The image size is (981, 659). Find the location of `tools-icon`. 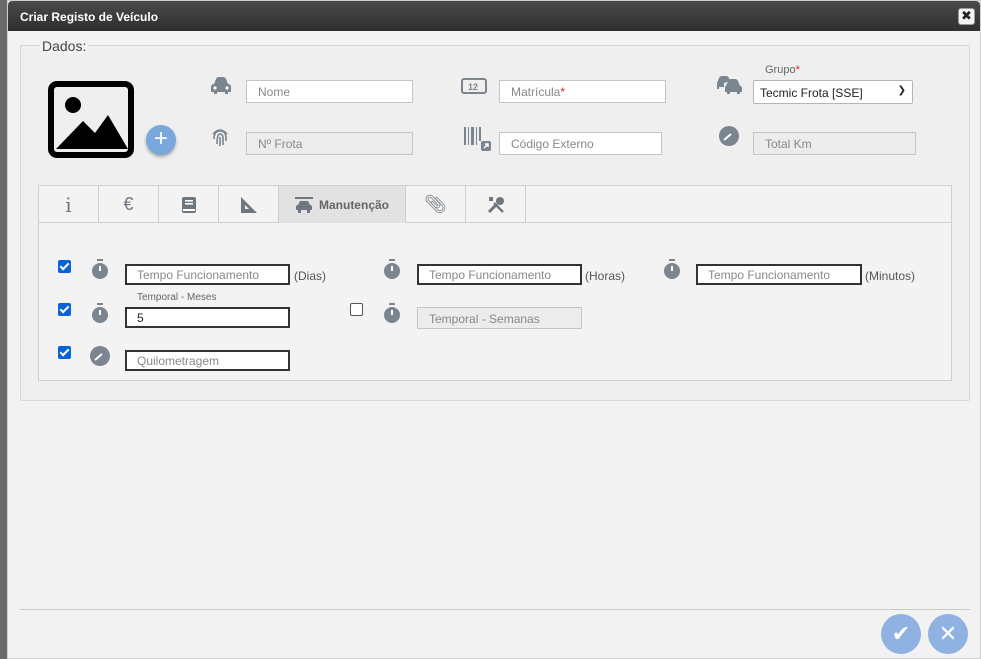

tools-icon is located at coordinates (495, 204).